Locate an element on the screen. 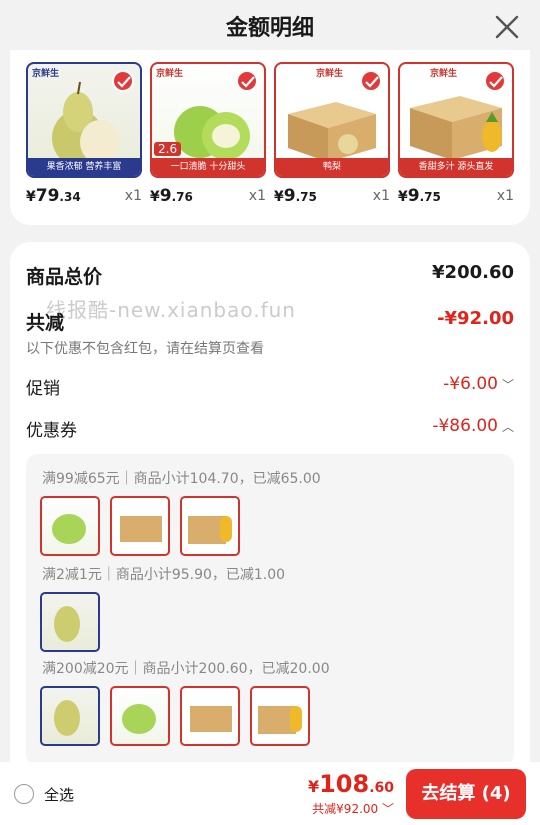 The height and width of the screenshot is (825, 540). product-thumbnail: 京鲜生 果香浓郁 营养丰富 is located at coordinates (84, 120).